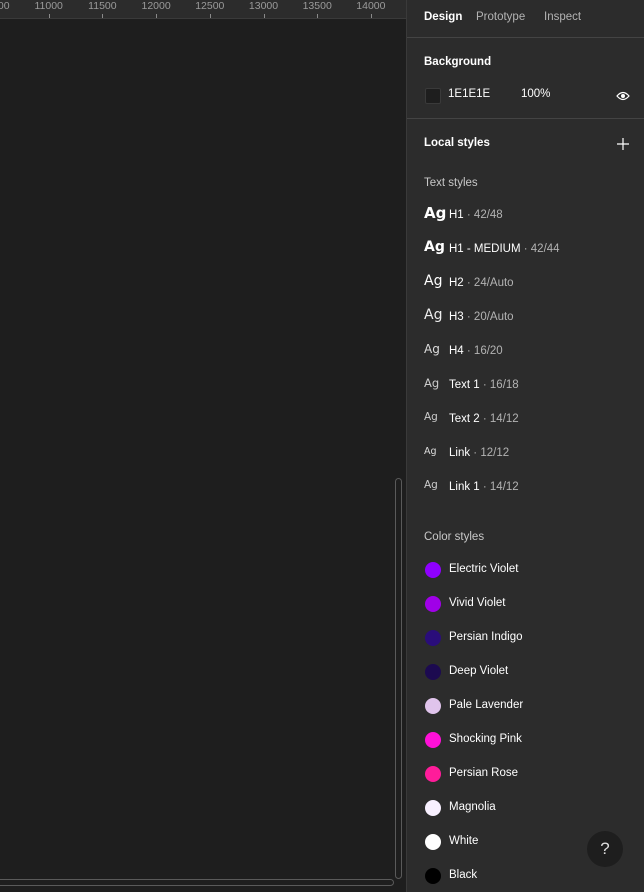 Image resolution: width=644 pixels, height=892 pixels. I want to click on text-style-label: H4 · 16/20, so click(476, 351).